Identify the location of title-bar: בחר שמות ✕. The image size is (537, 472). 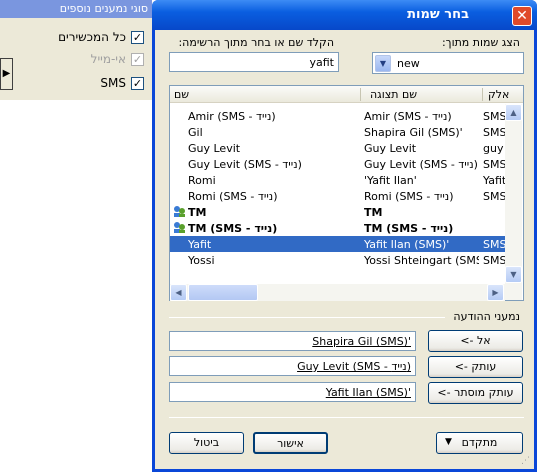
(344, 15).